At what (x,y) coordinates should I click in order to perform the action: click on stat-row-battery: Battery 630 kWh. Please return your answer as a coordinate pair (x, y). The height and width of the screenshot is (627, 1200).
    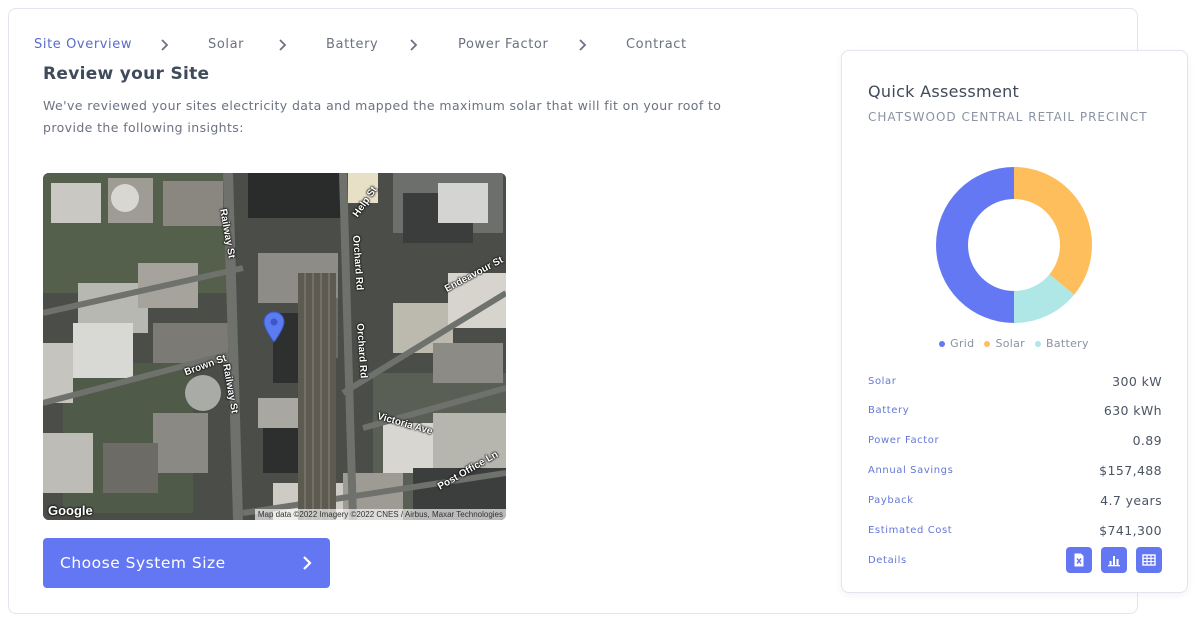
    Looking at the image, I should click on (1015, 410).